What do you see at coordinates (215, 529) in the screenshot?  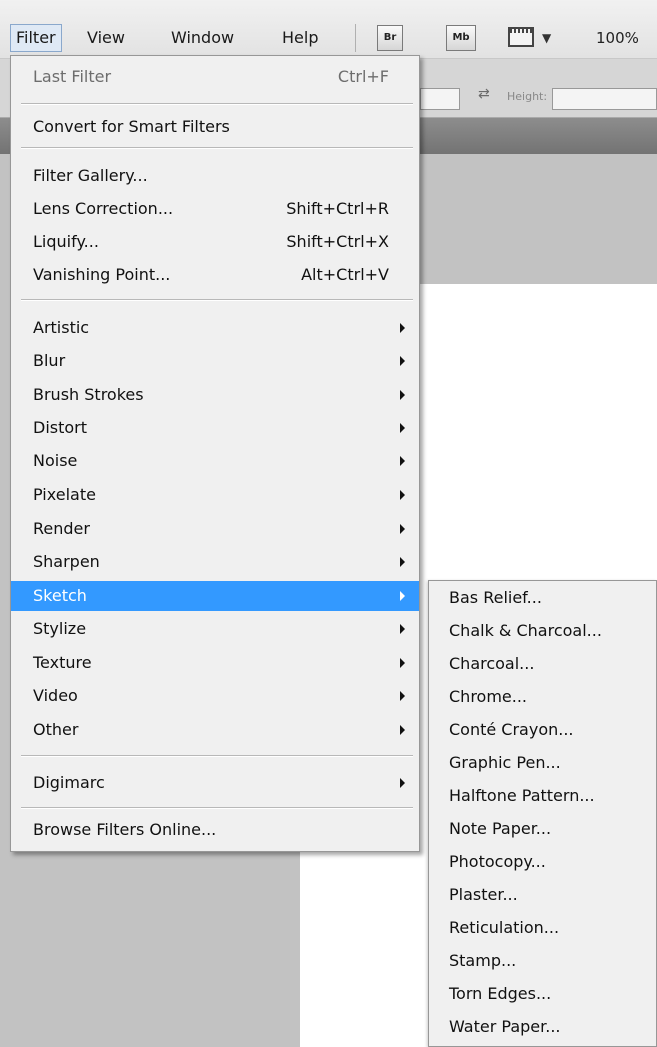 I see `menu-item-render: Render` at bounding box center [215, 529].